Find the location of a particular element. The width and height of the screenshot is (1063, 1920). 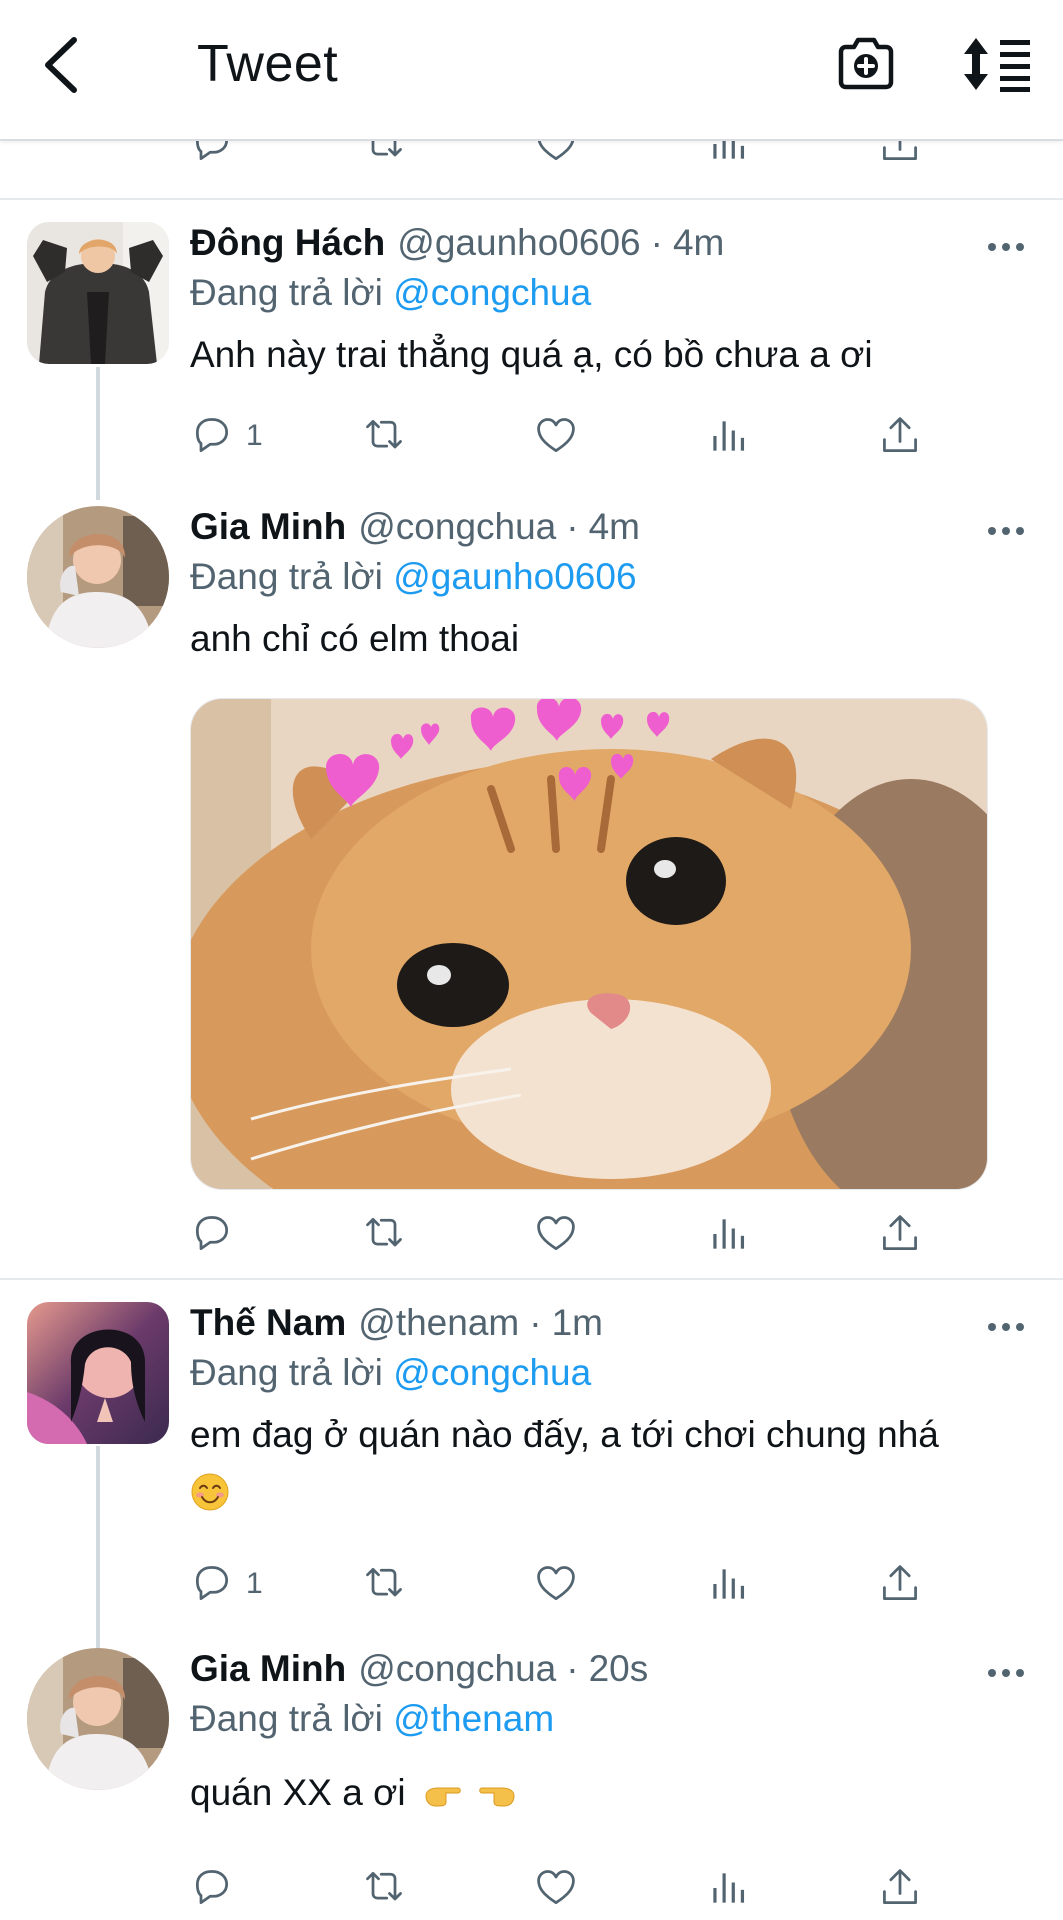

display-name: Đông Hách is located at coordinates (287, 243).